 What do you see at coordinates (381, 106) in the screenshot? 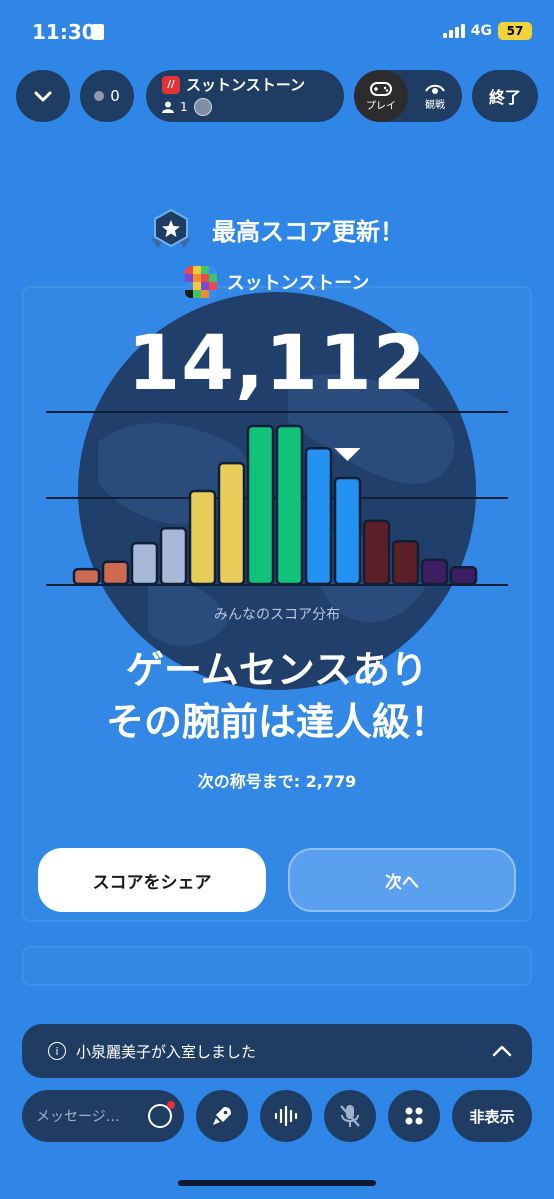
I see `mode-play-label: プレイ` at bounding box center [381, 106].